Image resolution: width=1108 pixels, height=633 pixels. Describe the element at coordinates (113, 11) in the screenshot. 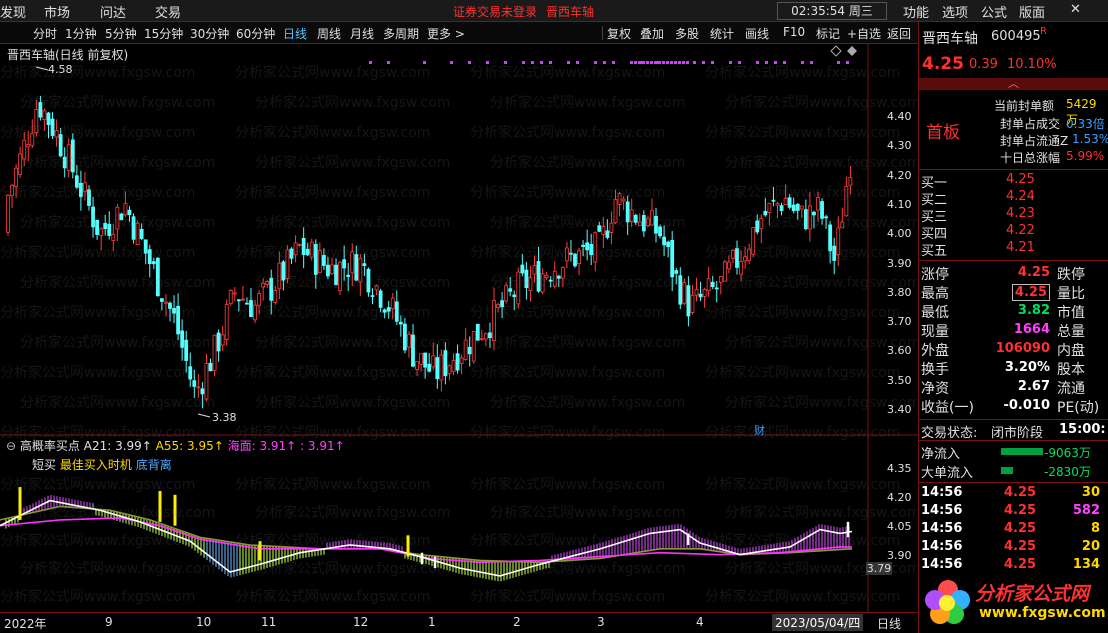

I see `menu-wenda: 问达` at that location.